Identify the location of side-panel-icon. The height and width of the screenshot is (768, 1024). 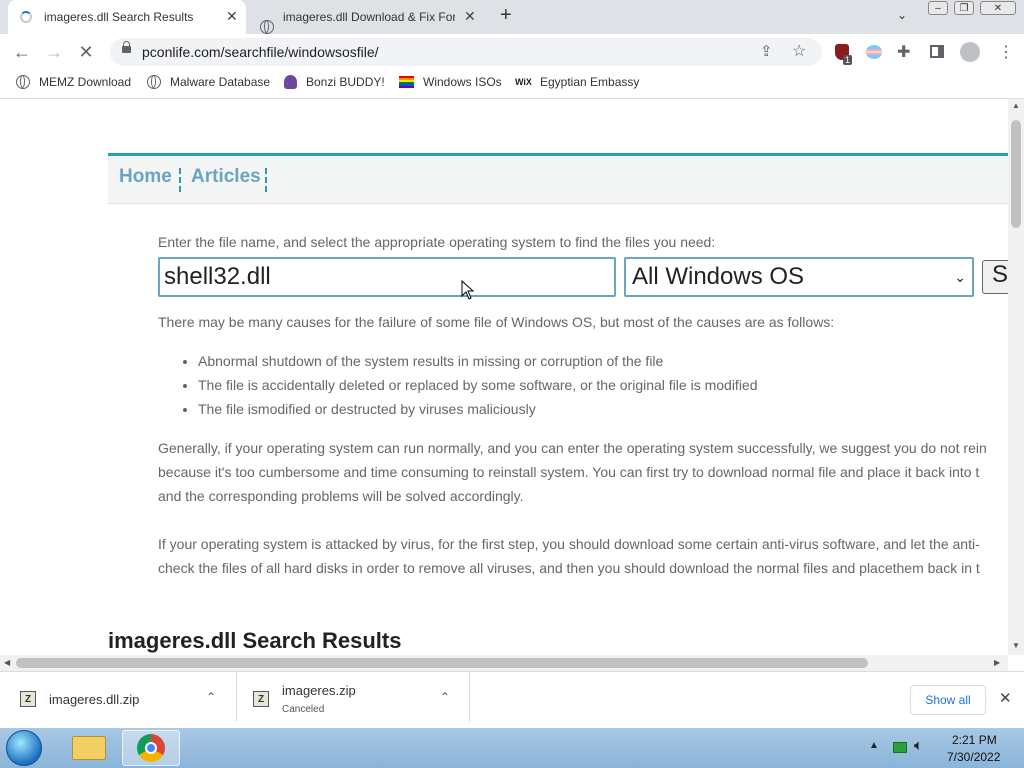
(937, 51).